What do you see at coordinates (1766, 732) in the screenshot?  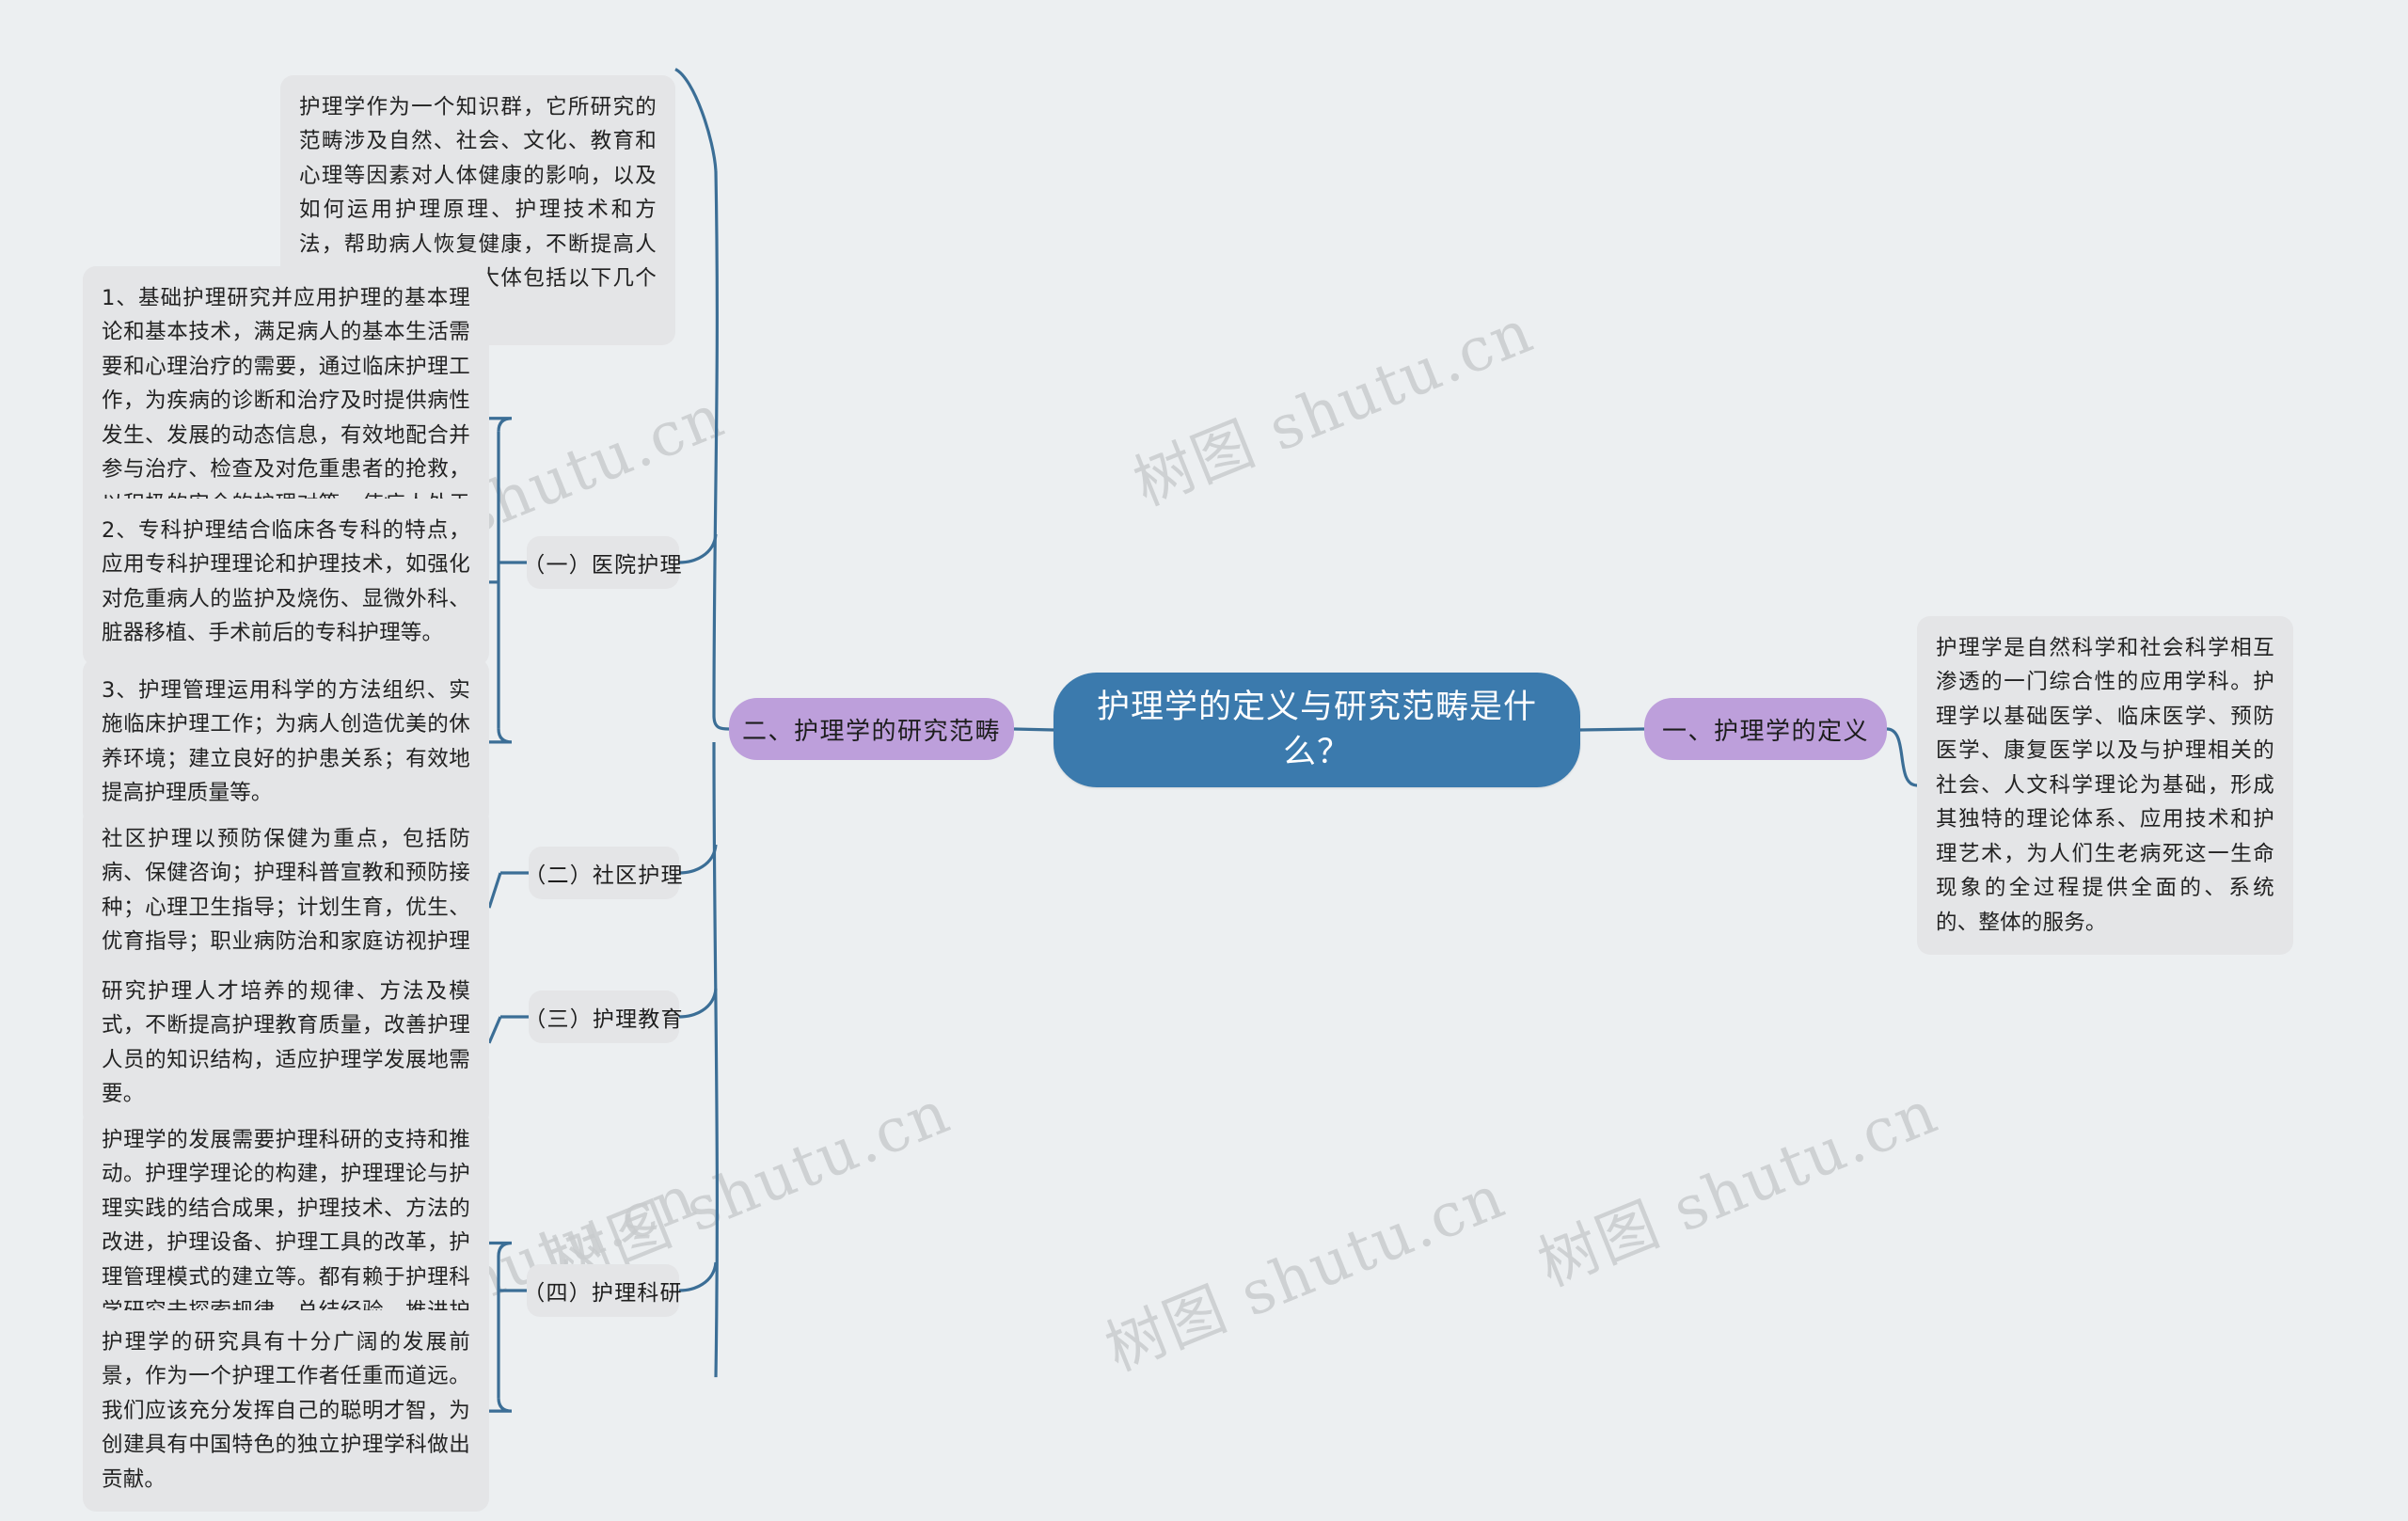 I see `branch-label-definition: 一、护理学的定义` at bounding box center [1766, 732].